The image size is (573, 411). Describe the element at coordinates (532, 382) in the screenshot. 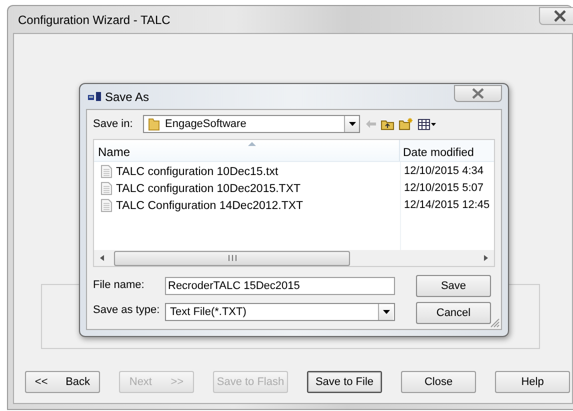

I see `wizard-button: Help` at that location.